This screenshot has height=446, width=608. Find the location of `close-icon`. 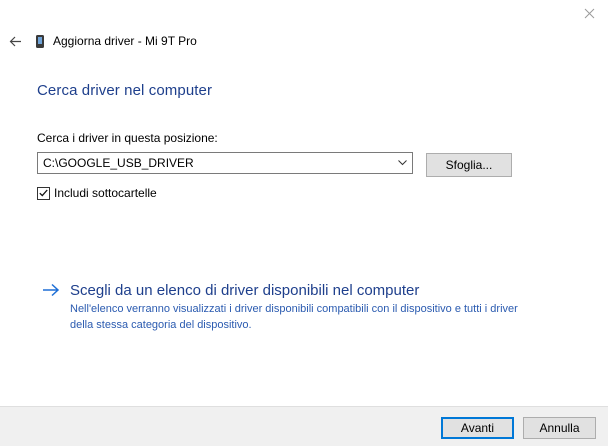

close-icon is located at coordinates (589, 13).